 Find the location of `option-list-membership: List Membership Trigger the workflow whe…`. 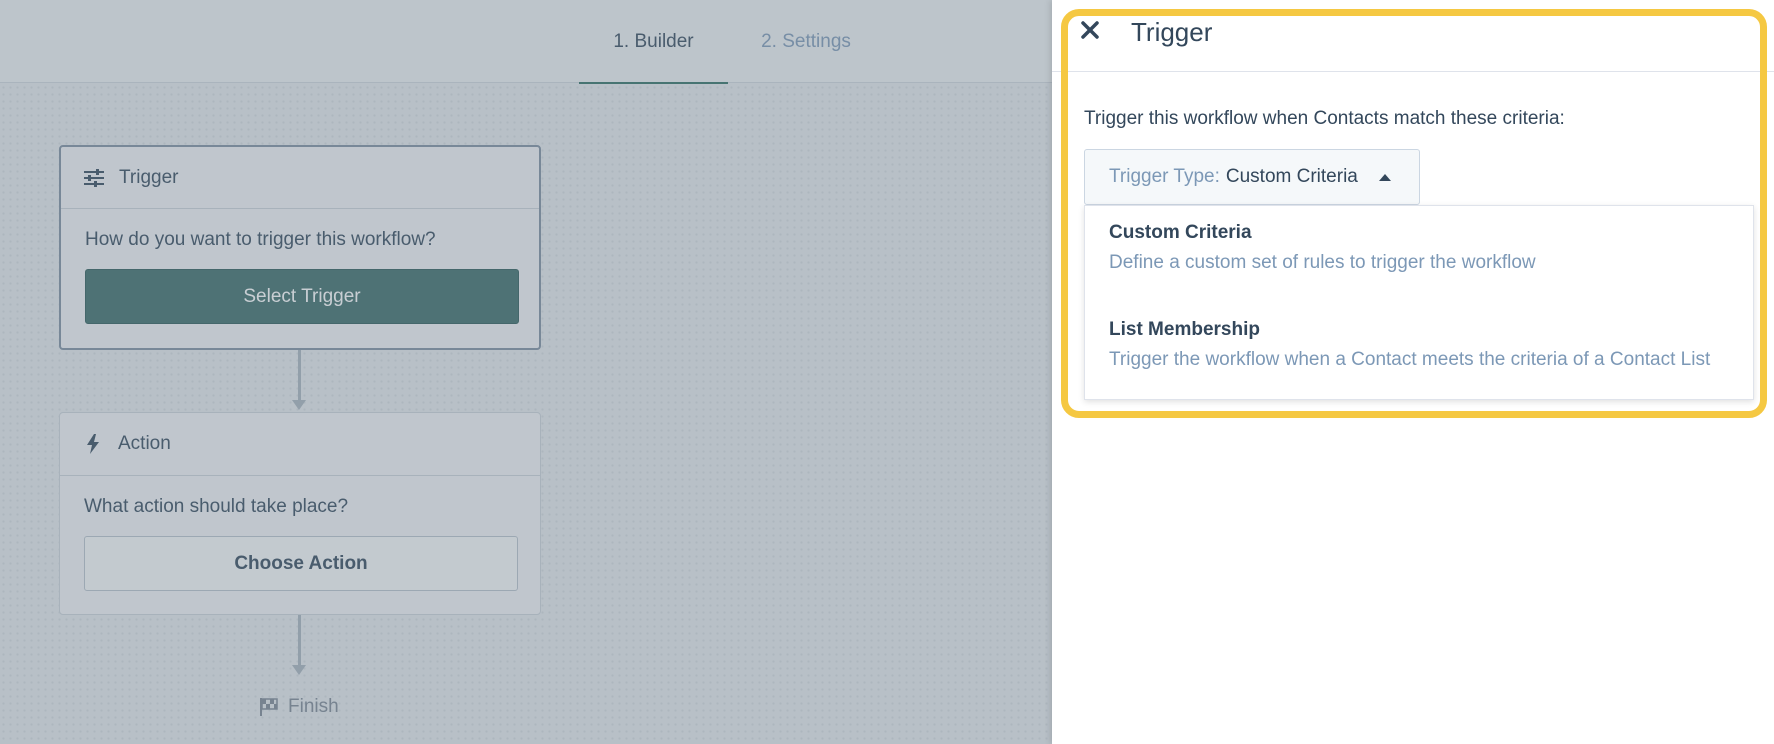

option-list-membership: List Membership Trigger the workflow whe… is located at coordinates (1419, 345).